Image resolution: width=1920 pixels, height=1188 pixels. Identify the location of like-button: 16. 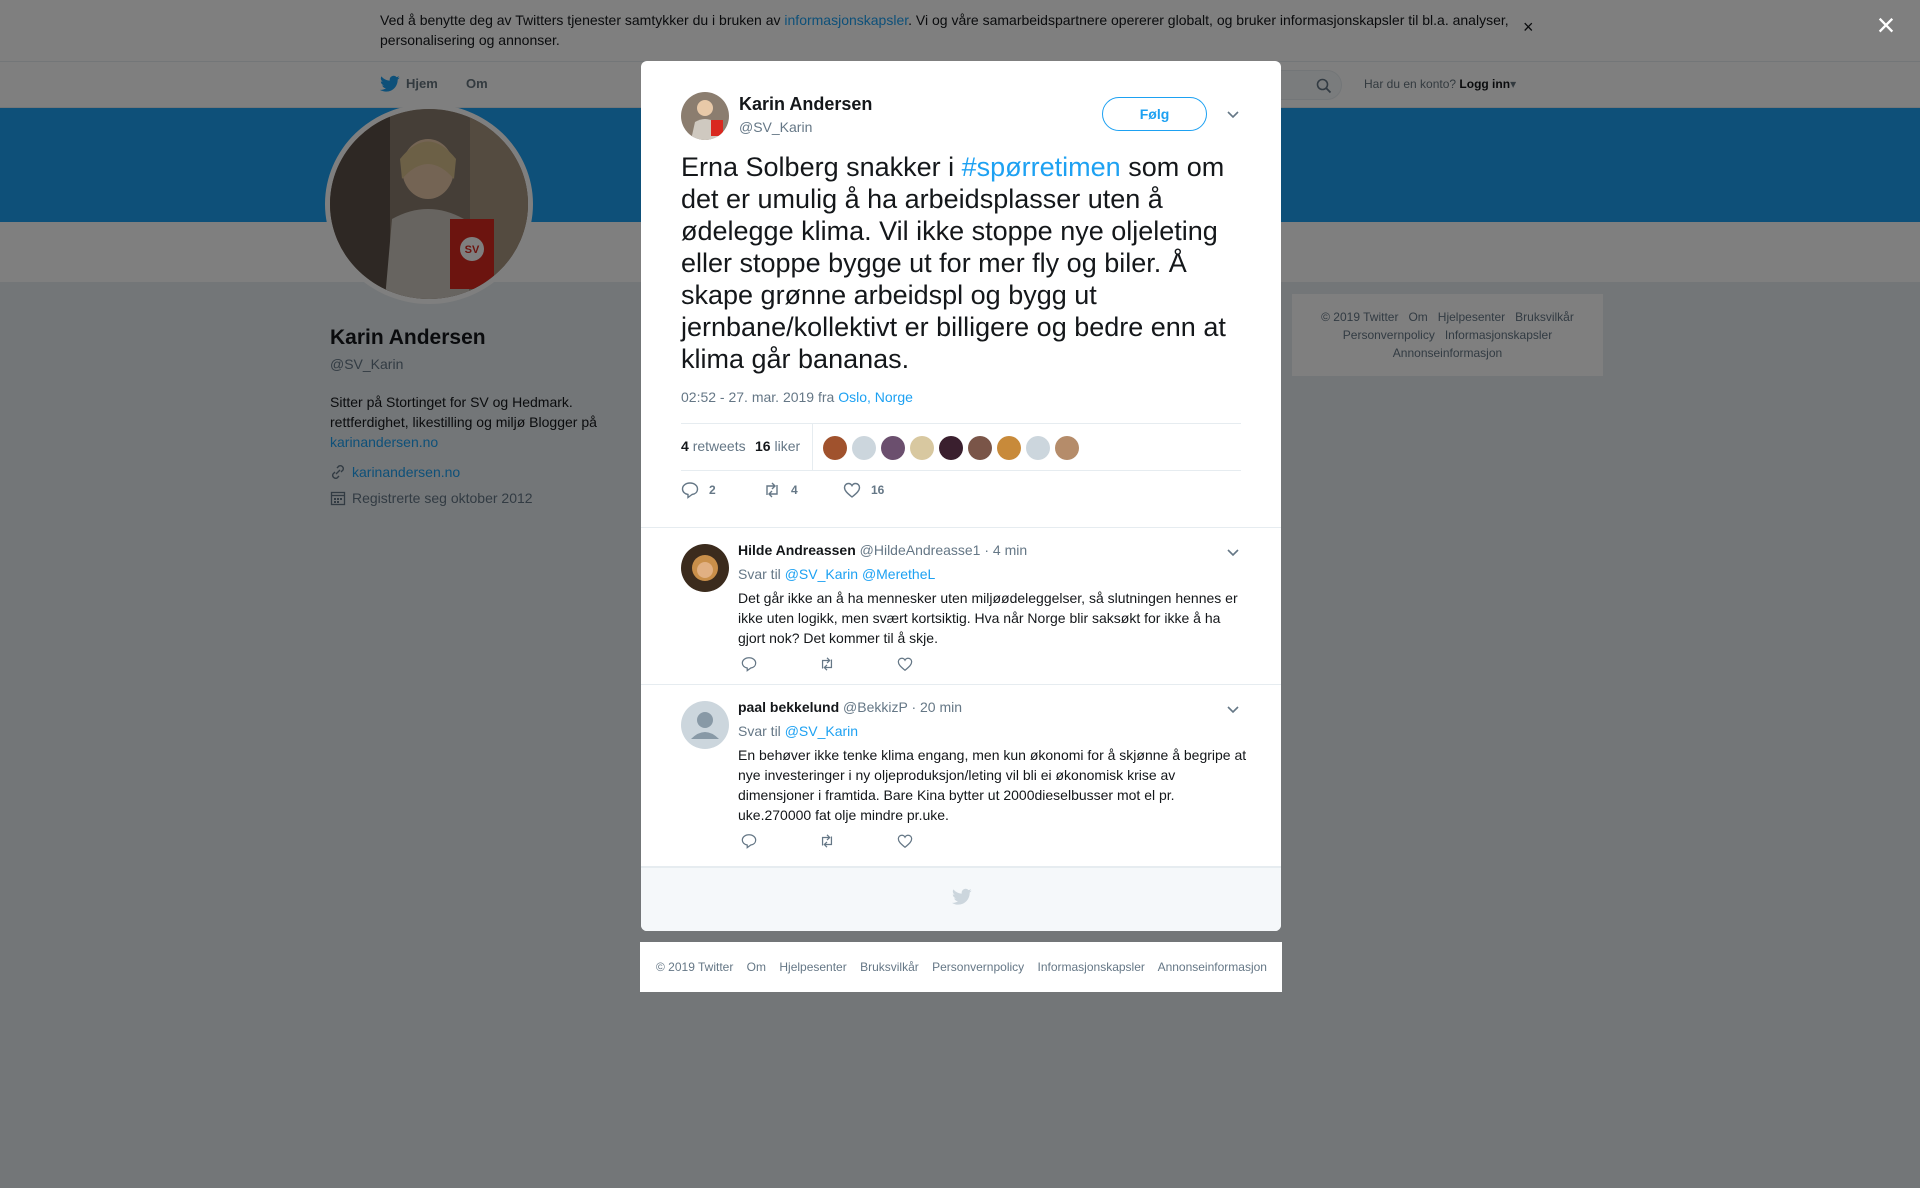
(863, 490).